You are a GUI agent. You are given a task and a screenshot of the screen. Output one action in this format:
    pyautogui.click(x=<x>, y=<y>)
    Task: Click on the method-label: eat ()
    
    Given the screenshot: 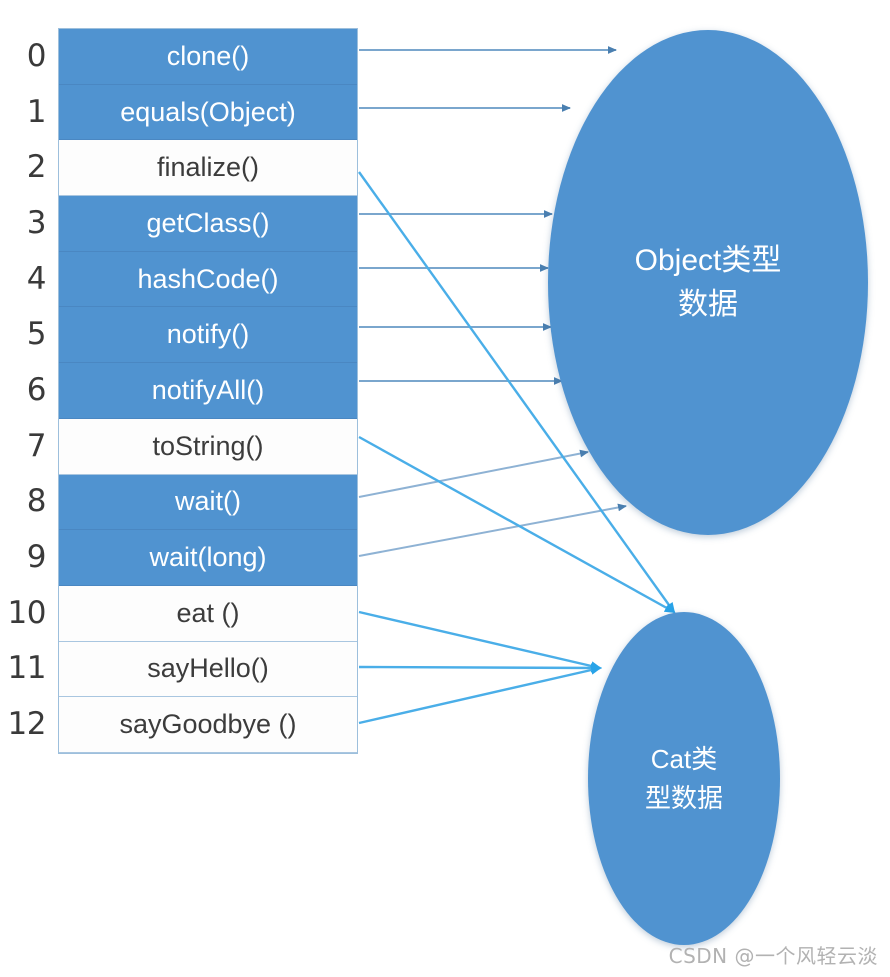 What is the action you would take?
    pyautogui.click(x=208, y=612)
    